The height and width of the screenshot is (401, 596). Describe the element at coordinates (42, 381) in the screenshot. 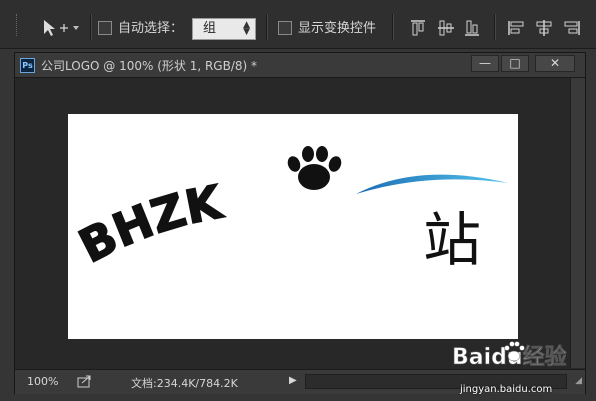

I see `zoom-level: 100%` at that location.